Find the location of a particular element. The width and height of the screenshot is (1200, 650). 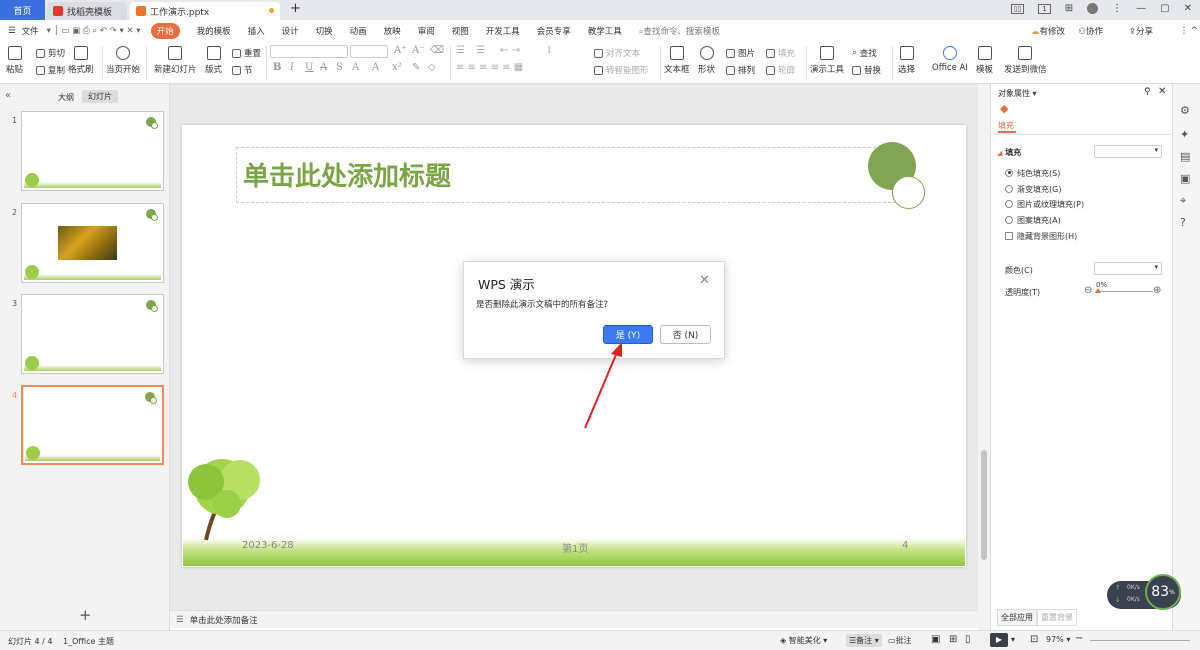

cut-button: 剪切 is located at coordinates (50, 53).